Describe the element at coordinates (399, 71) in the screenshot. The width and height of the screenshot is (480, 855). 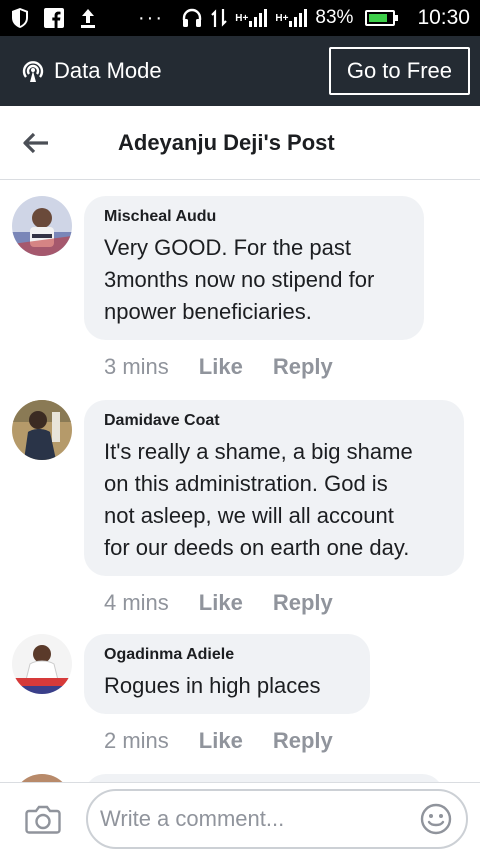
I see `go-to-free-button: Go to Free` at that location.